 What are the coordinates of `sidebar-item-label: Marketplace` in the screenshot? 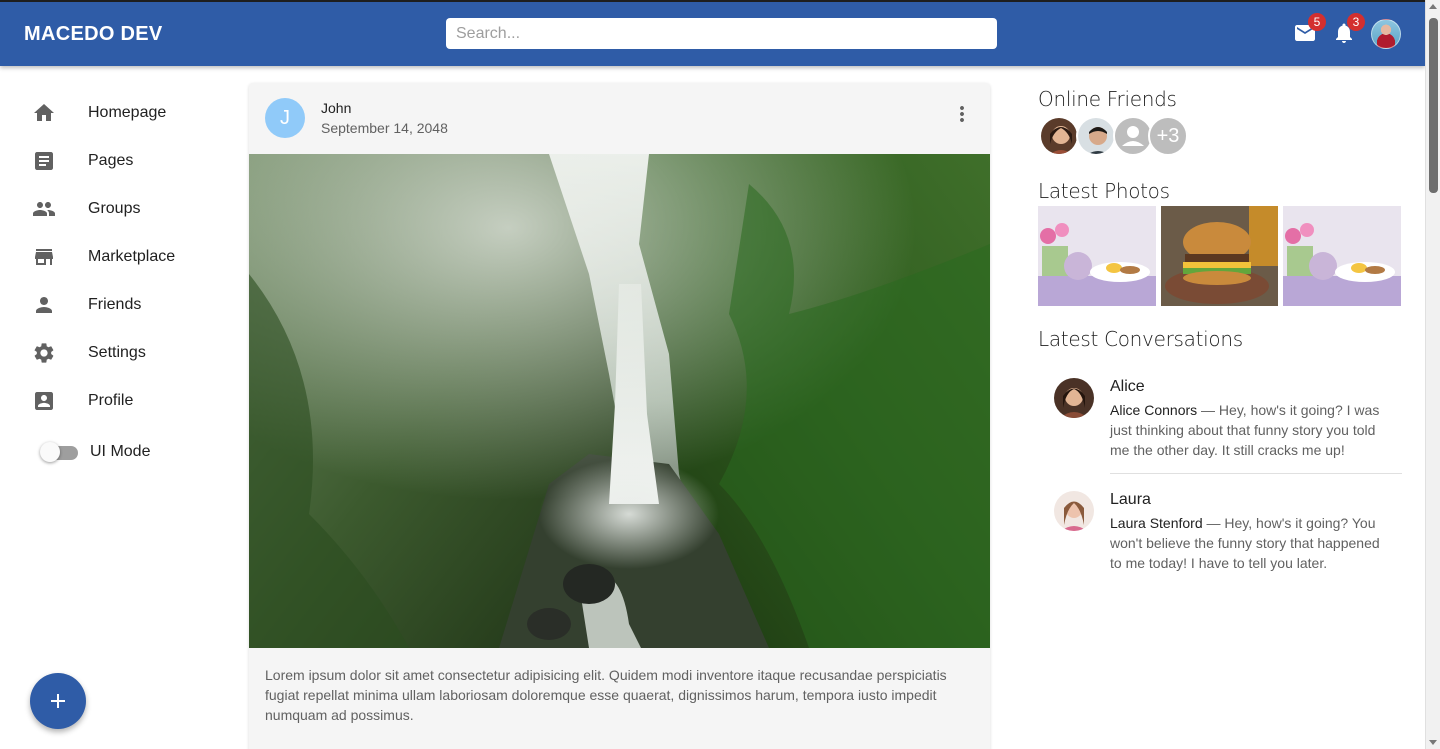 It's located at (132, 256).